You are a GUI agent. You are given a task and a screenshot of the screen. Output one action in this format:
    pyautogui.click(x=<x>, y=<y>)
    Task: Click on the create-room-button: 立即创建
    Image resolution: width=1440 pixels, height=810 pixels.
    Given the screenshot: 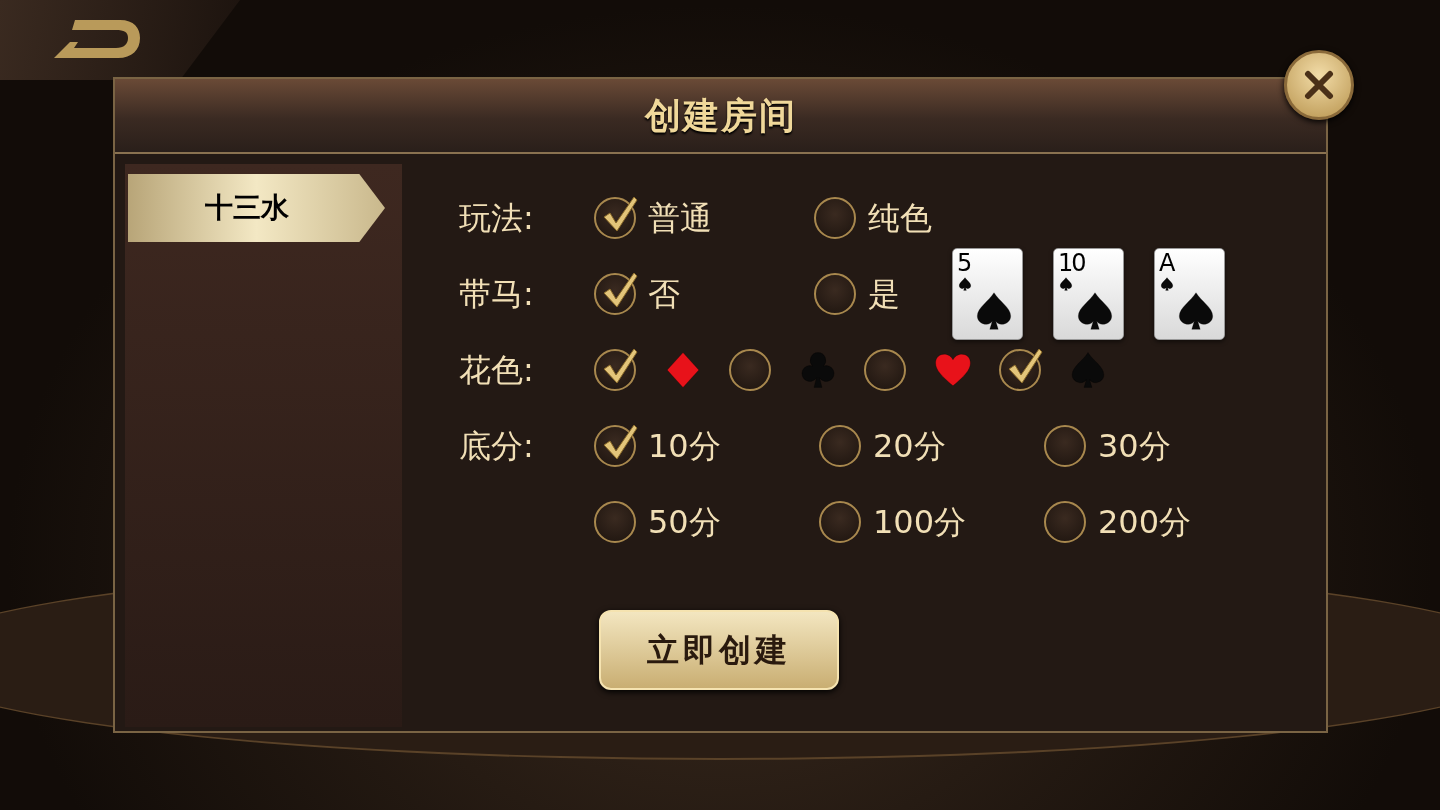 What is the action you would take?
    pyautogui.click(x=719, y=650)
    